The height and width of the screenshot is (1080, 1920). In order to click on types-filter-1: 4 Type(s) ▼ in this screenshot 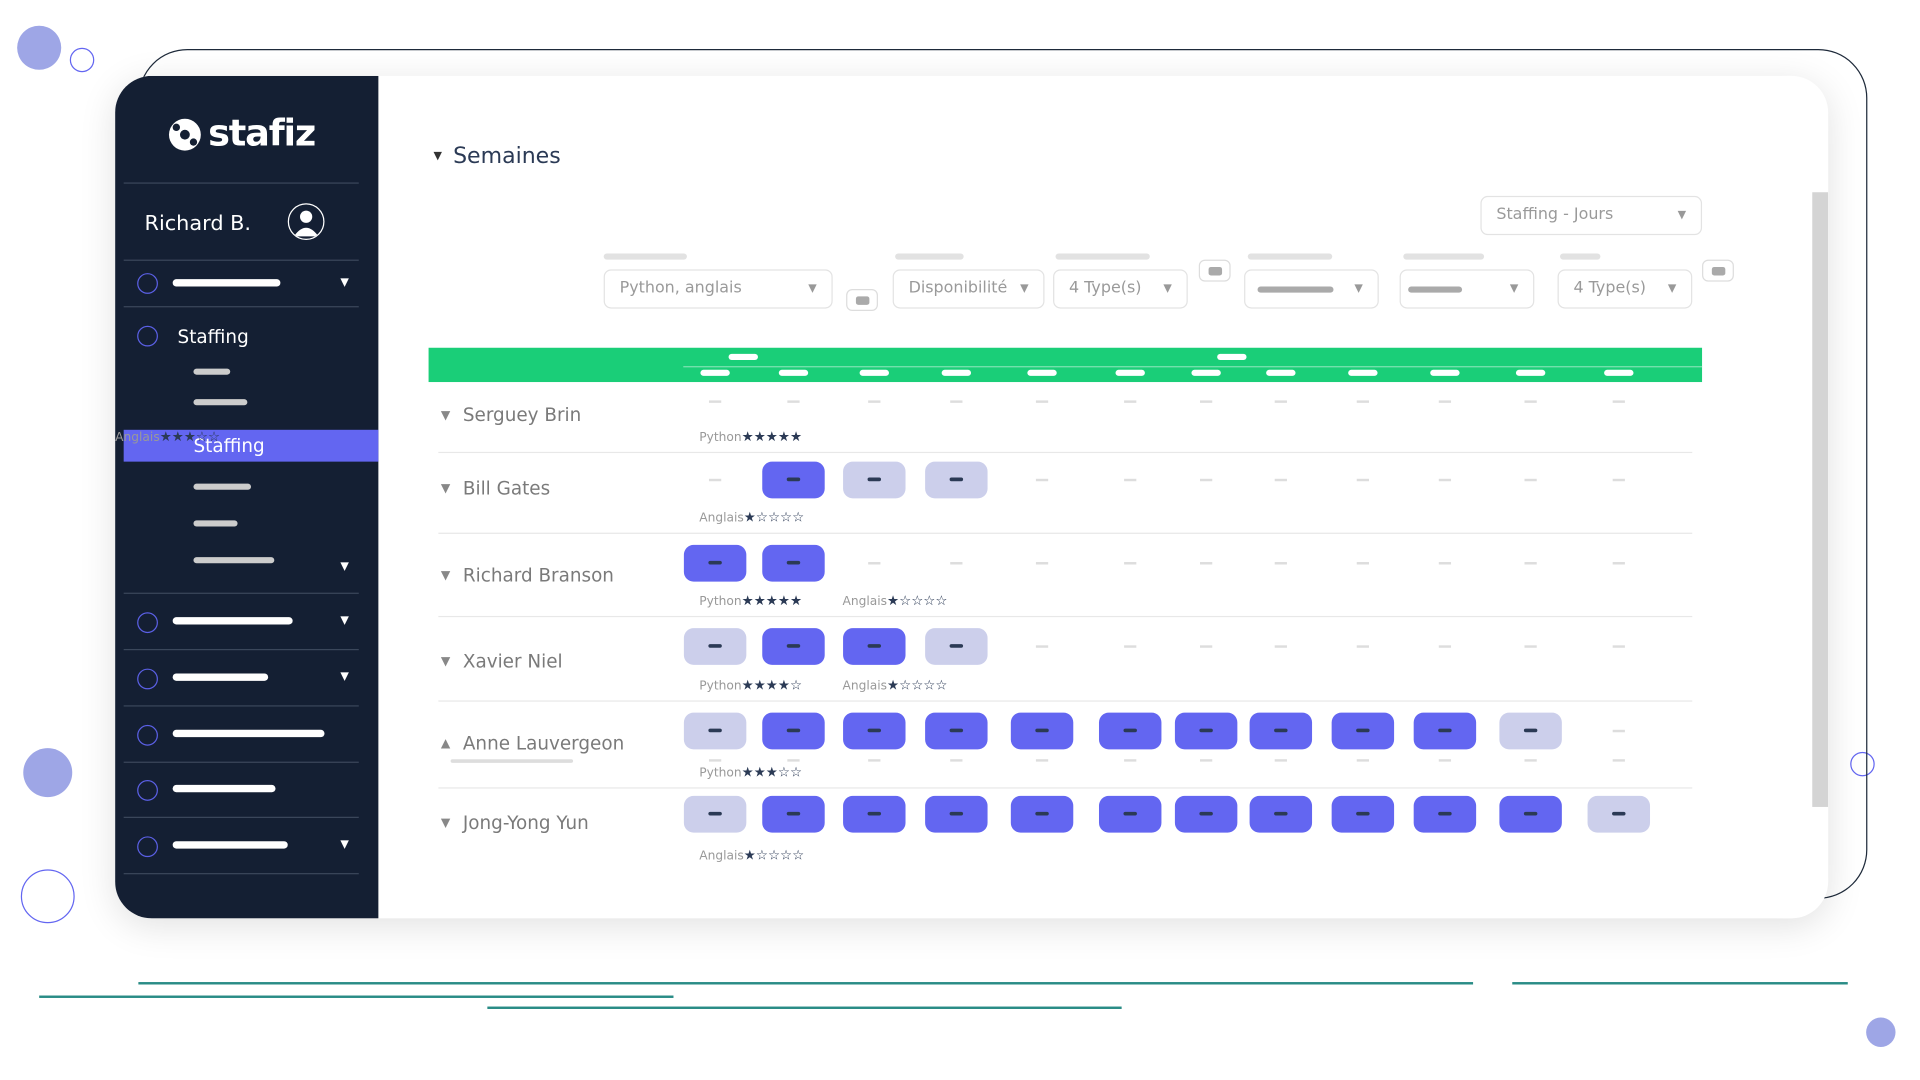, I will do `click(1120, 289)`.